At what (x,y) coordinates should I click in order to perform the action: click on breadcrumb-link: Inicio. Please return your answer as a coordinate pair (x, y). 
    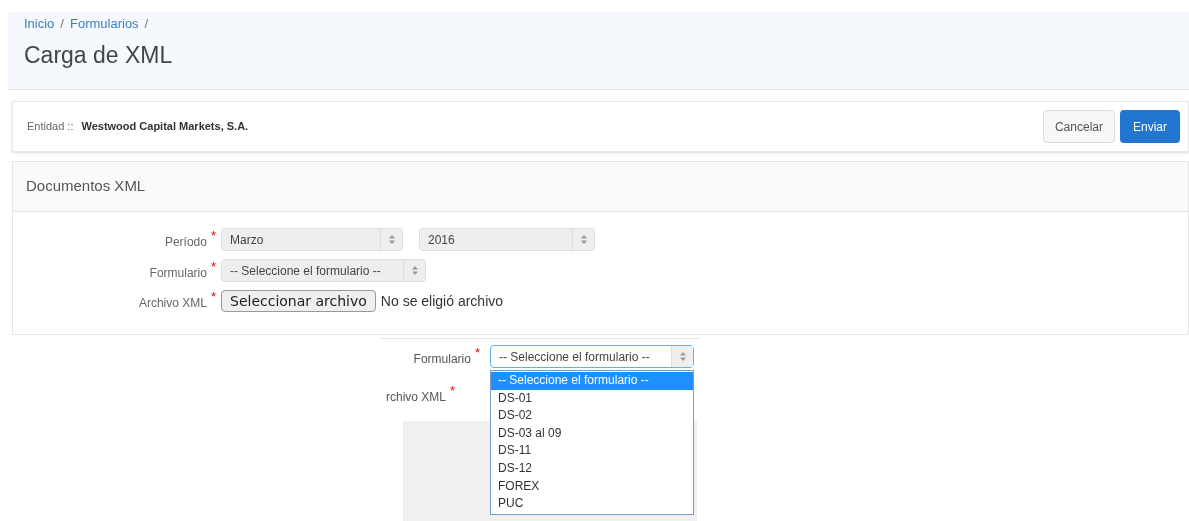
    Looking at the image, I should click on (39, 24).